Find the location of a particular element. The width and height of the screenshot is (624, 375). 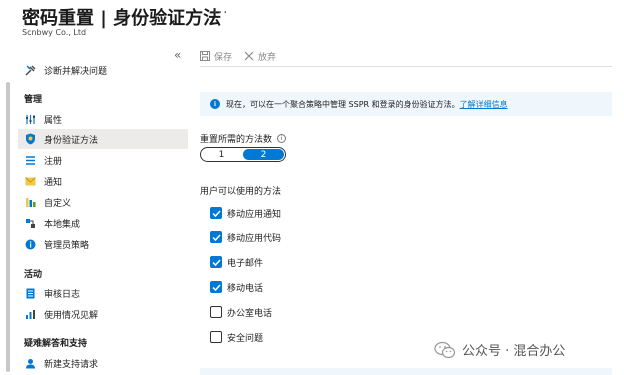

close-icon is located at coordinates (249, 56).